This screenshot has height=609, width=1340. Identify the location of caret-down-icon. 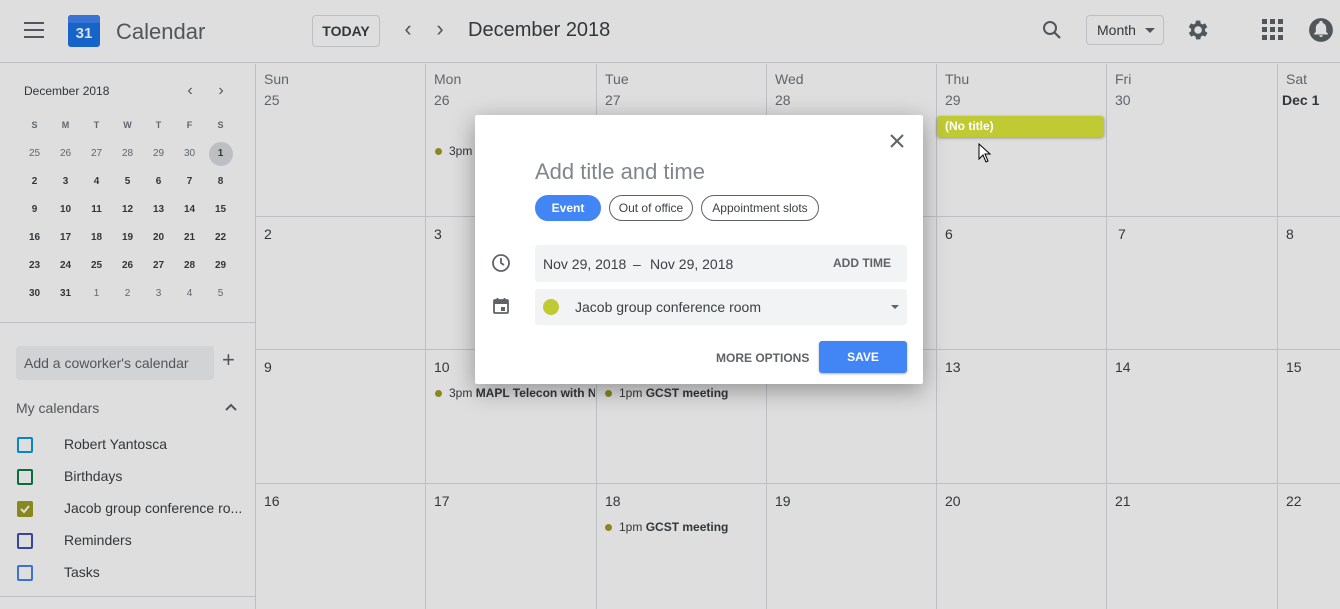
(895, 307).